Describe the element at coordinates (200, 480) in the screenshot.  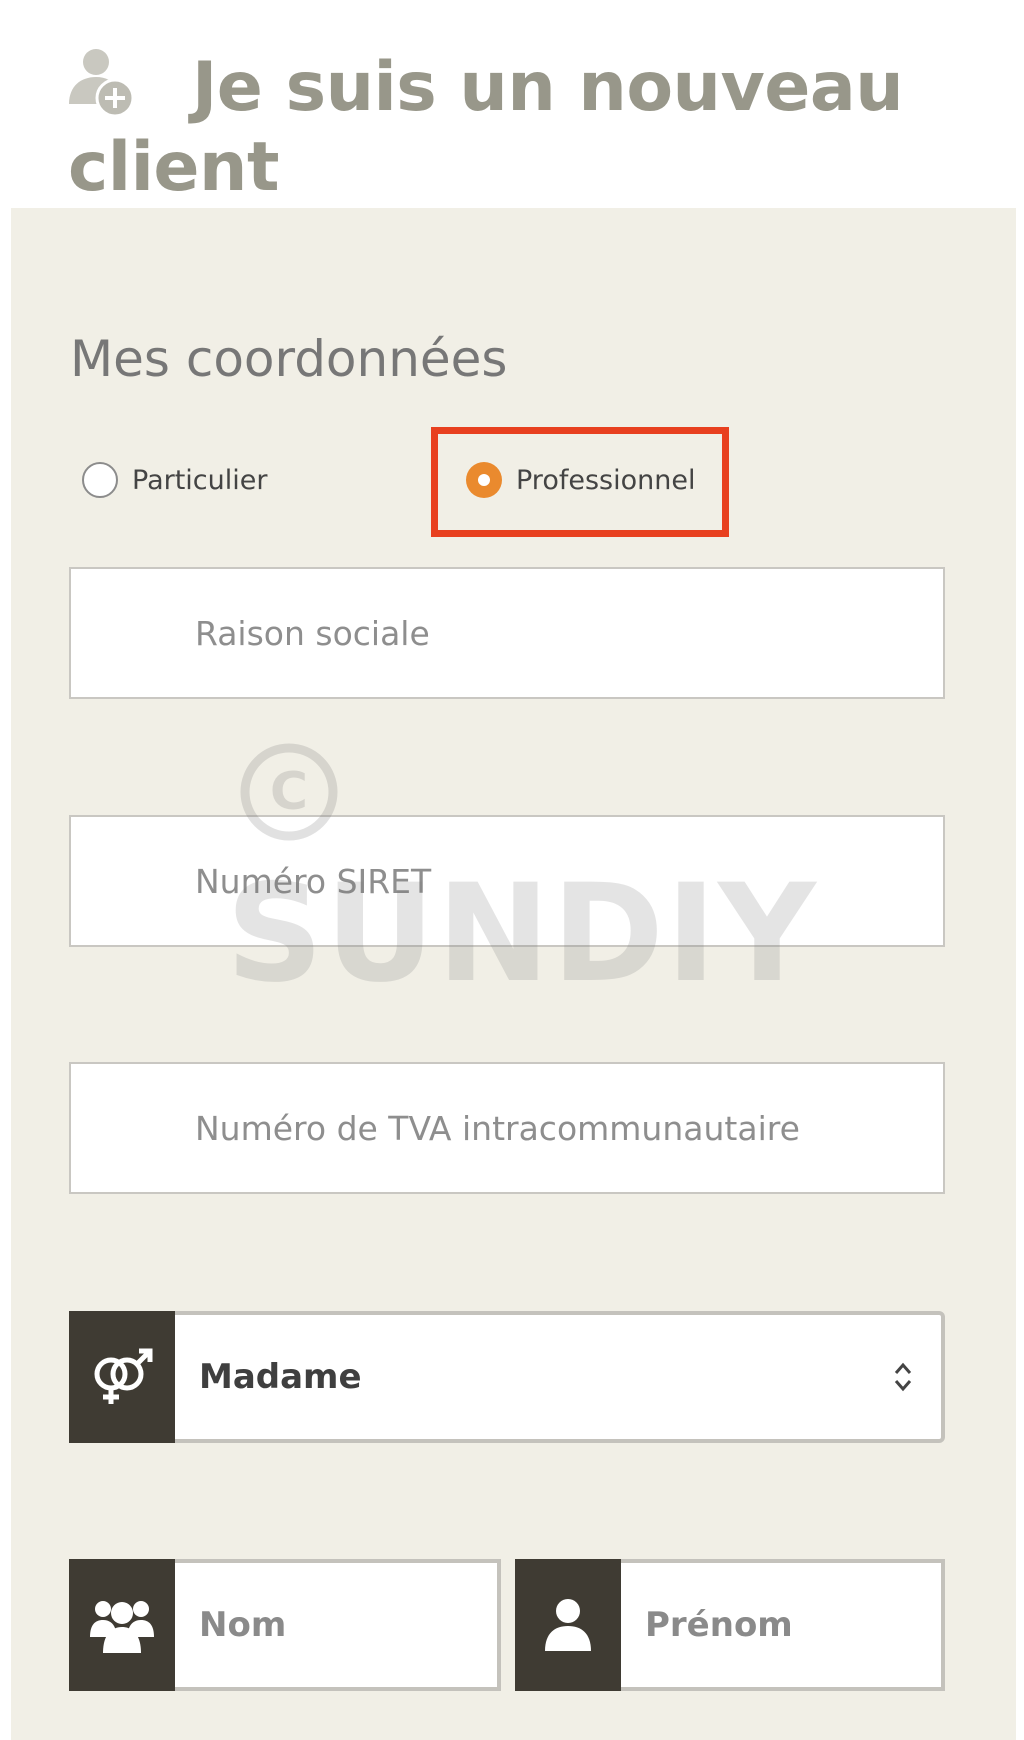
I see `radio-particulier-label: Particulier` at that location.